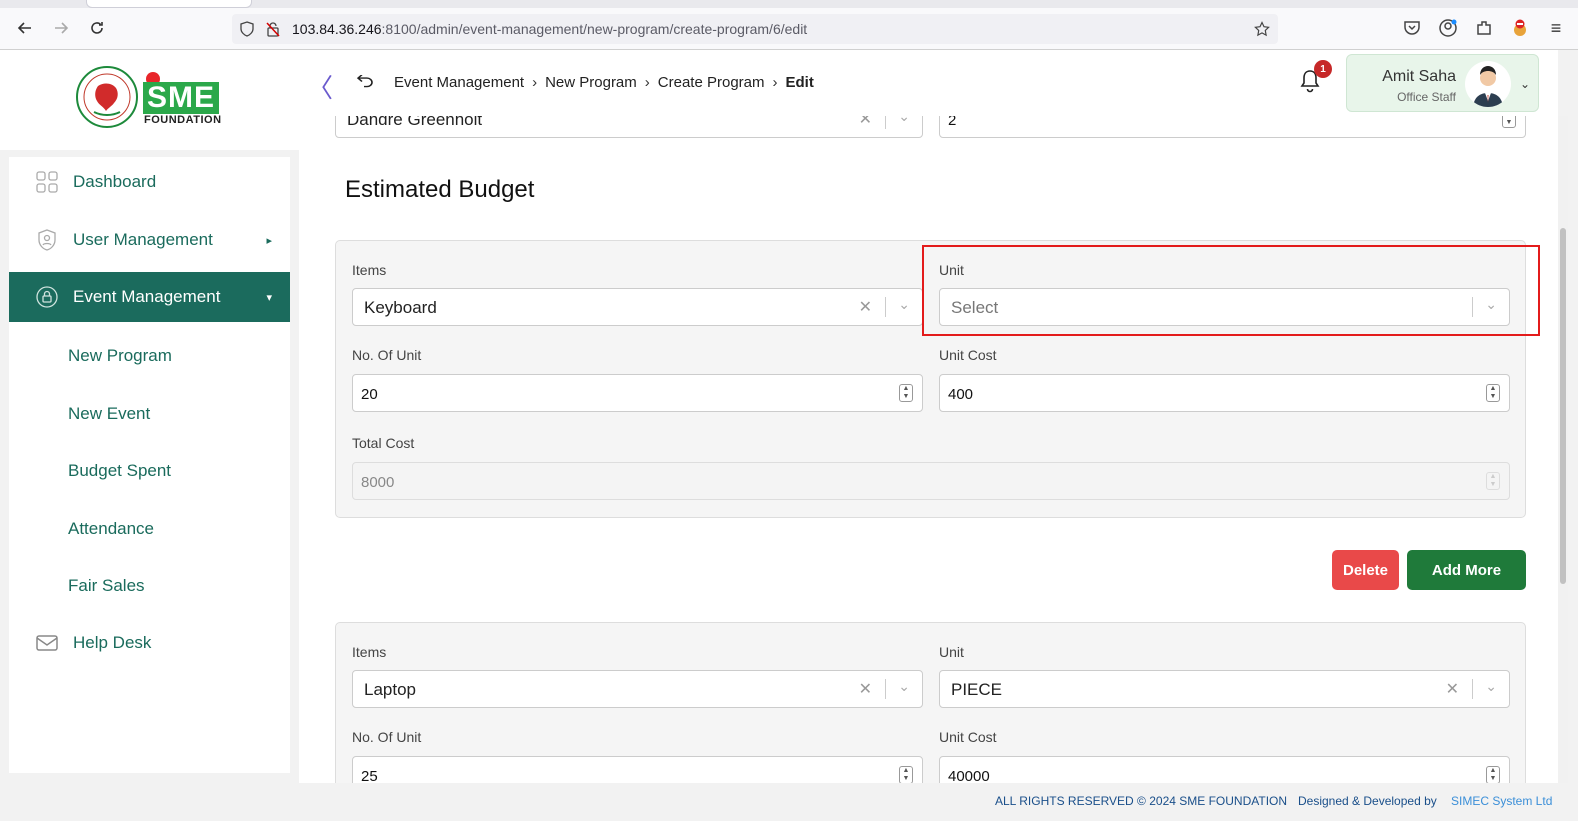 The height and width of the screenshot is (821, 1578). Describe the element at coordinates (1488, 84) in the screenshot. I see `avatar` at that location.